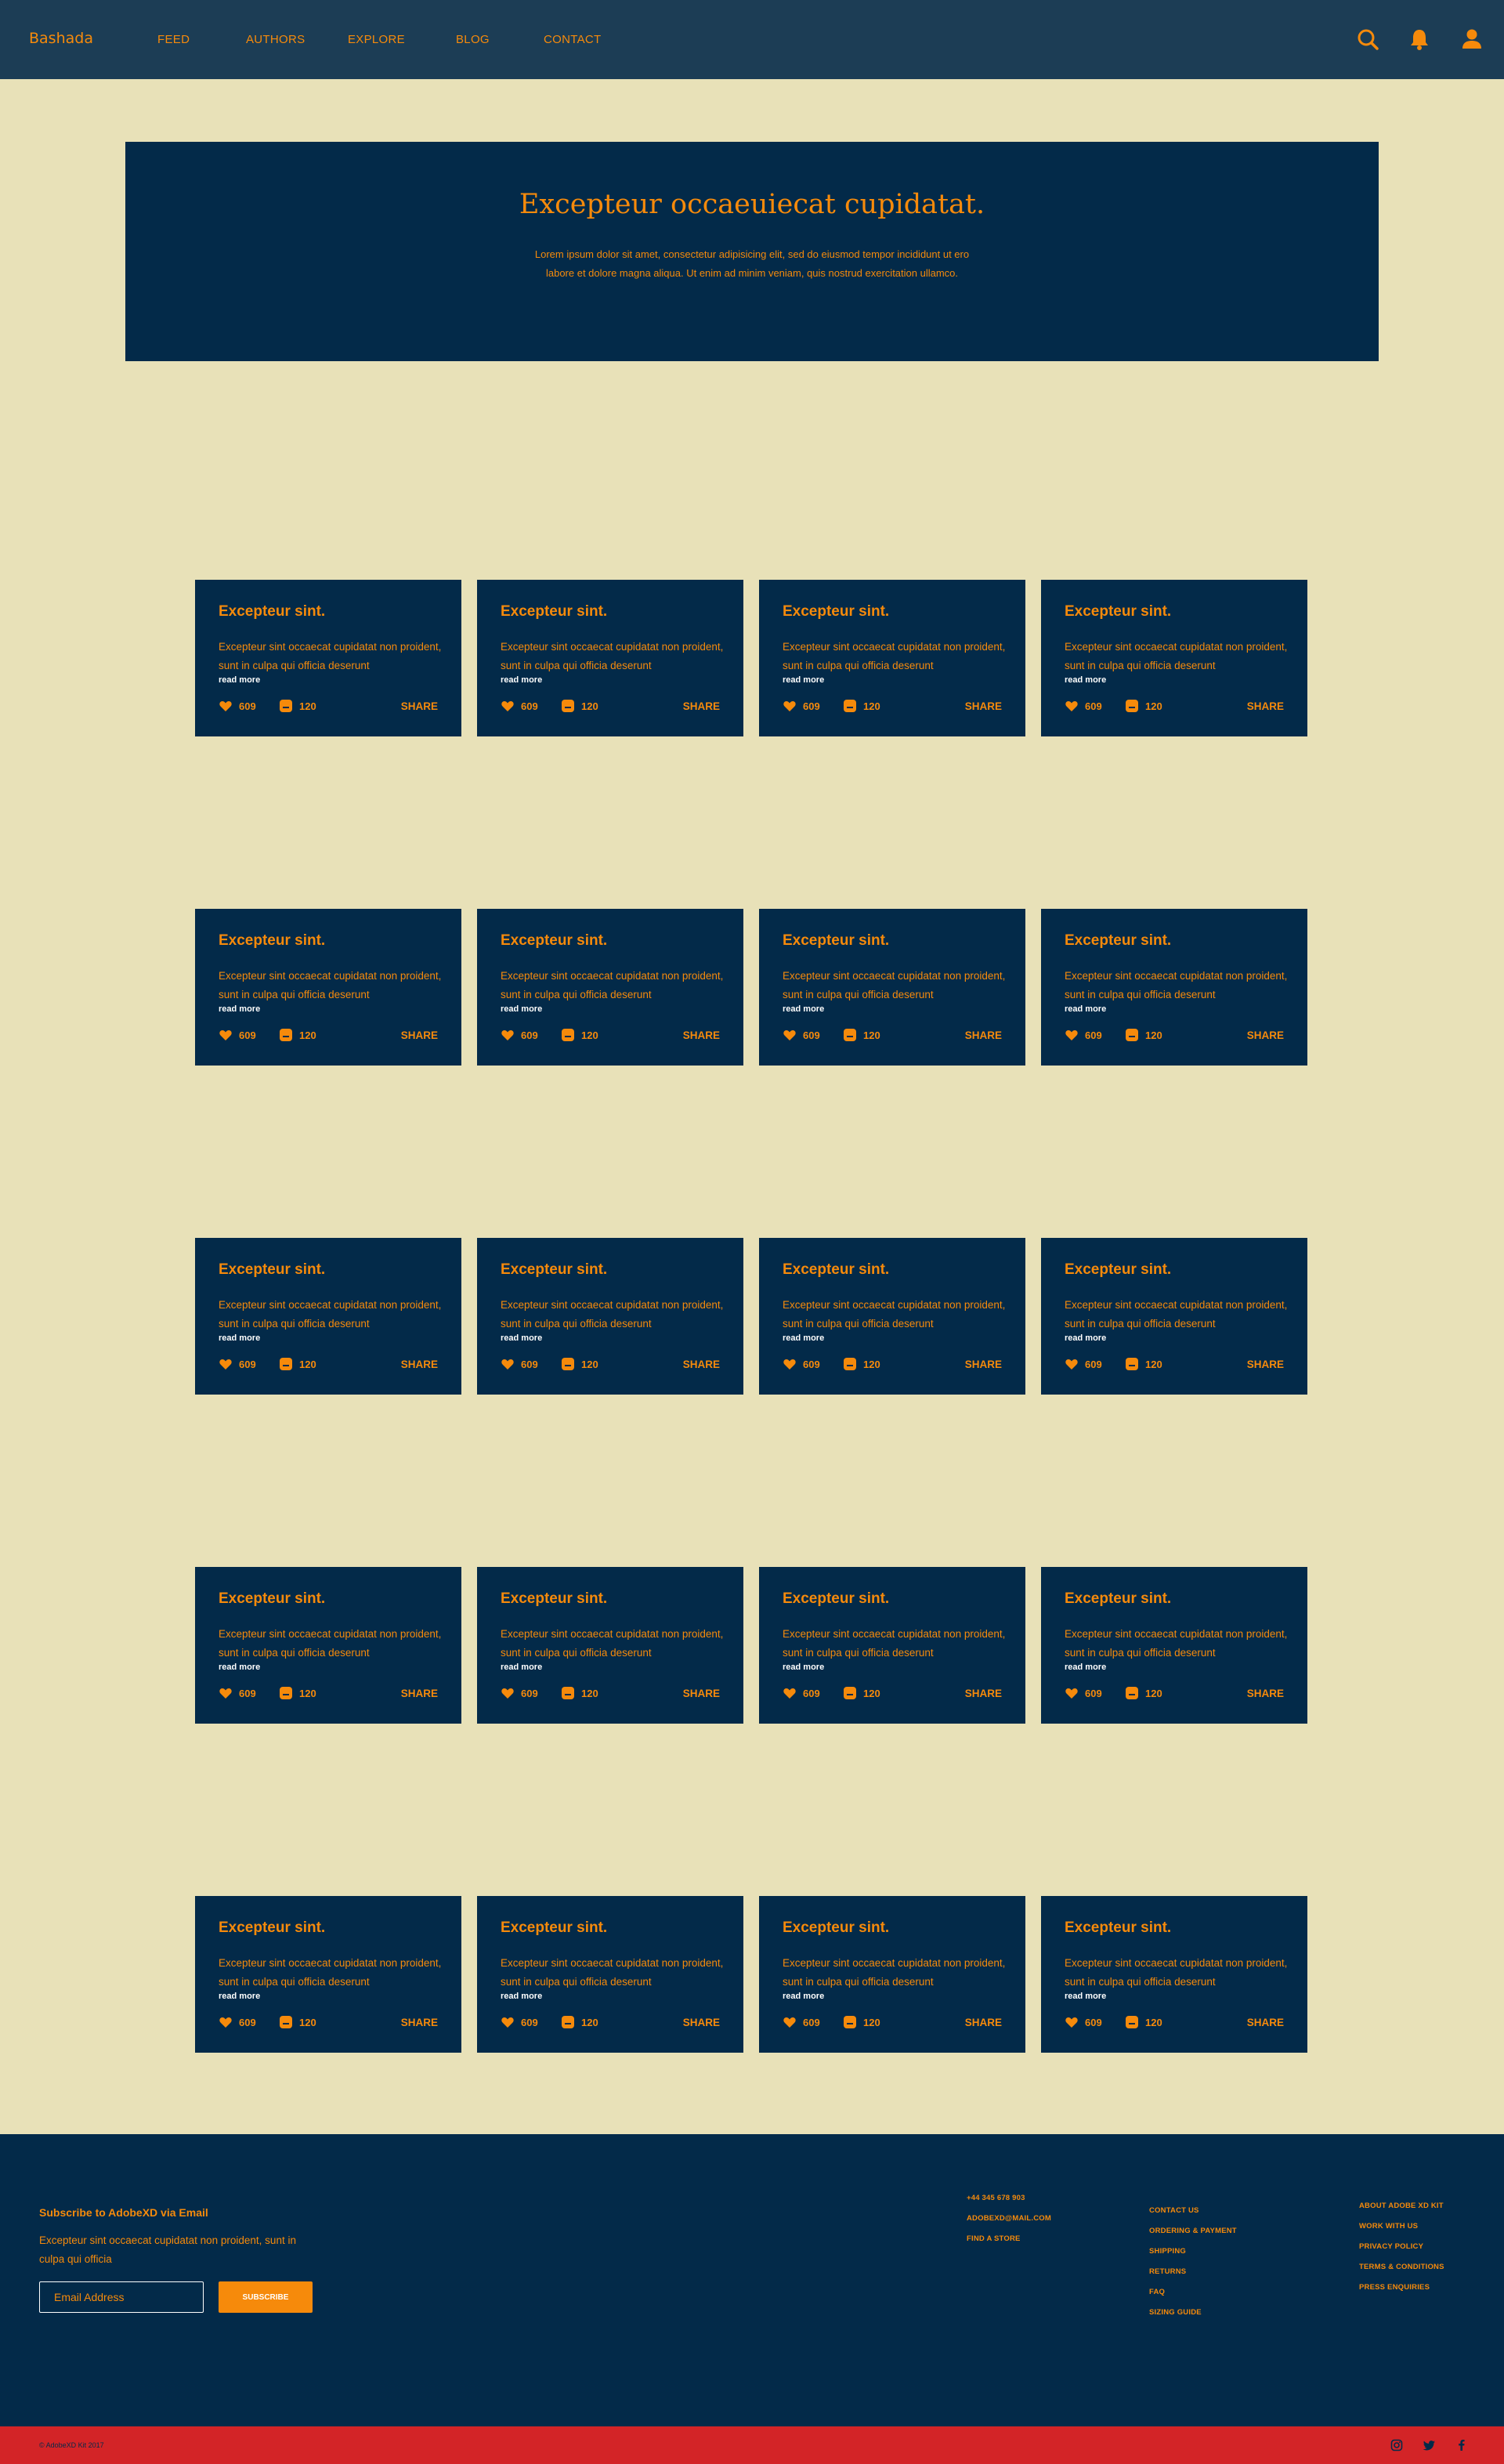  I want to click on facebook-icon, so click(1462, 2445).